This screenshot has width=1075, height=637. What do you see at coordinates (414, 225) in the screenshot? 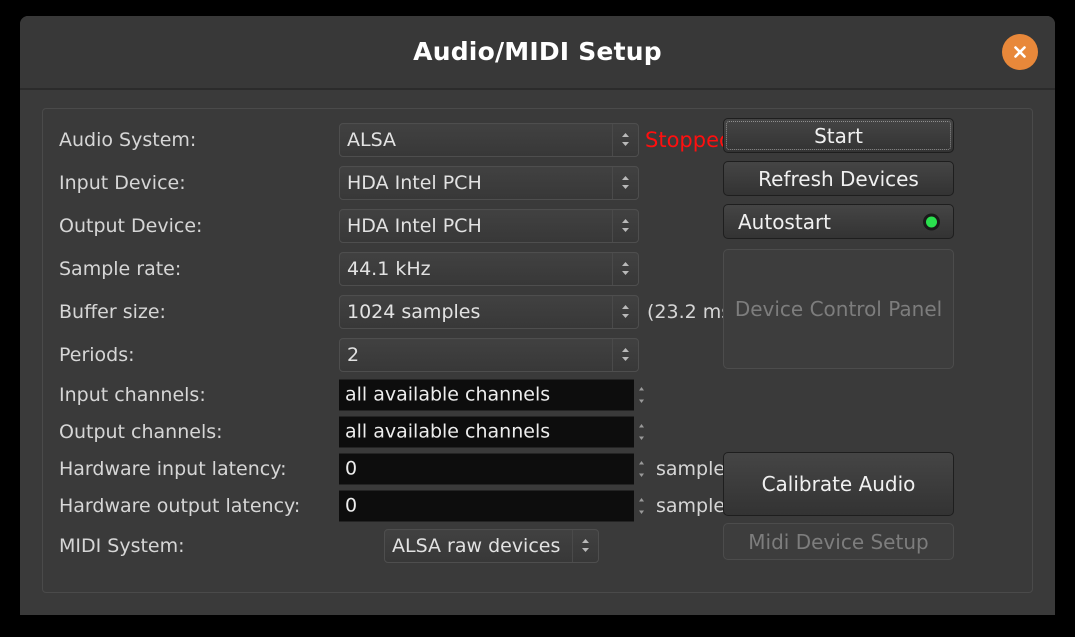
I see `output-device-value: HDA Intel PCH` at bounding box center [414, 225].